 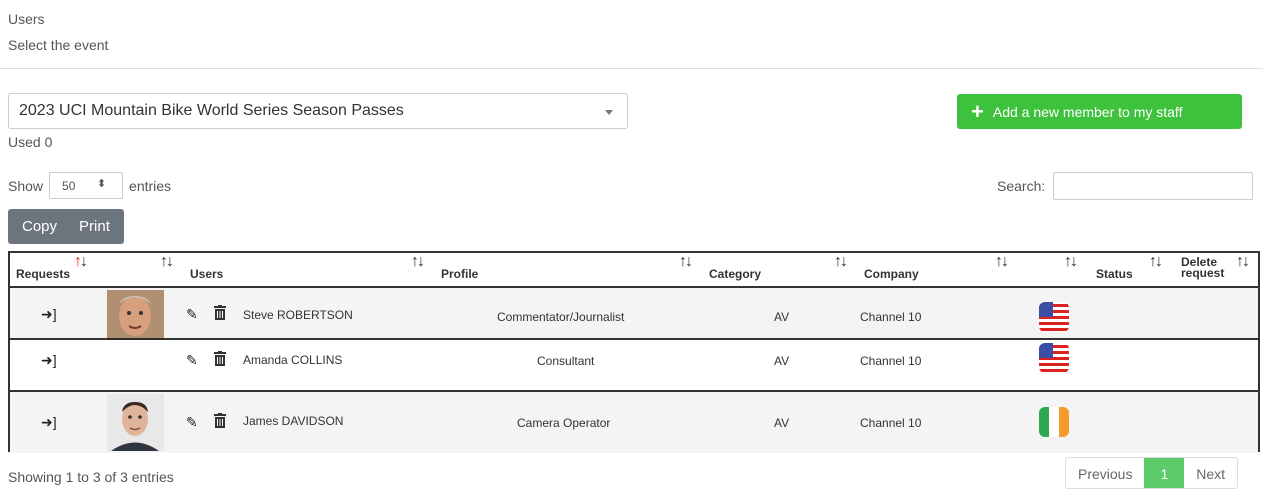 What do you see at coordinates (1054, 422) in the screenshot?
I see `ireland-flag-icon` at bounding box center [1054, 422].